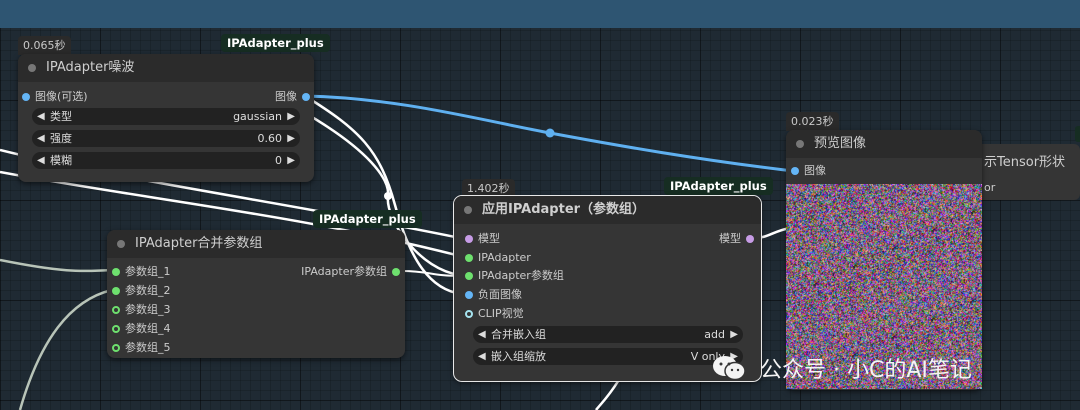 This screenshot has height=410, width=1080. What do you see at coordinates (608, 334) in the screenshot?
I see `apply-combine-embeds-widget: ◀ 合并嵌入组 add ▶` at bounding box center [608, 334].